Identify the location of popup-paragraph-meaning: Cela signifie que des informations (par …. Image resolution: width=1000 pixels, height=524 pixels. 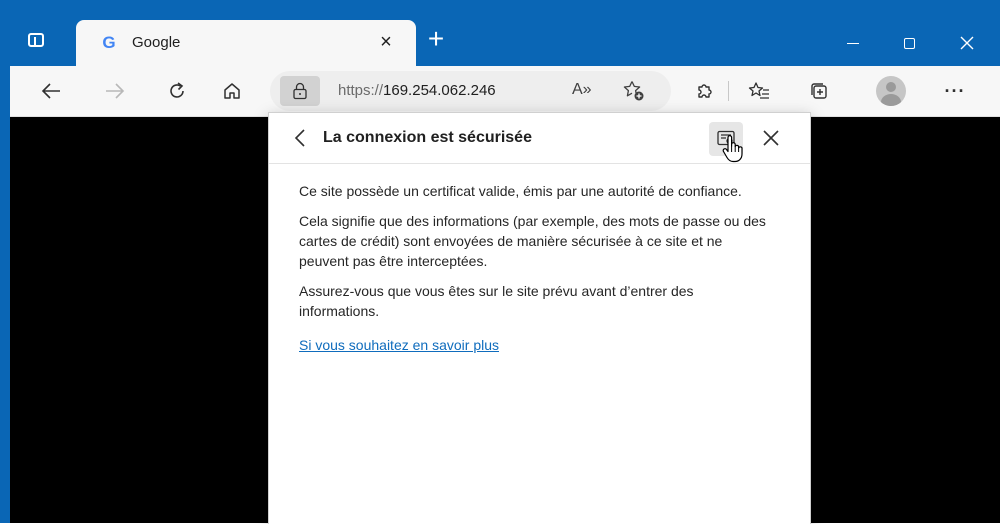
(532, 241).